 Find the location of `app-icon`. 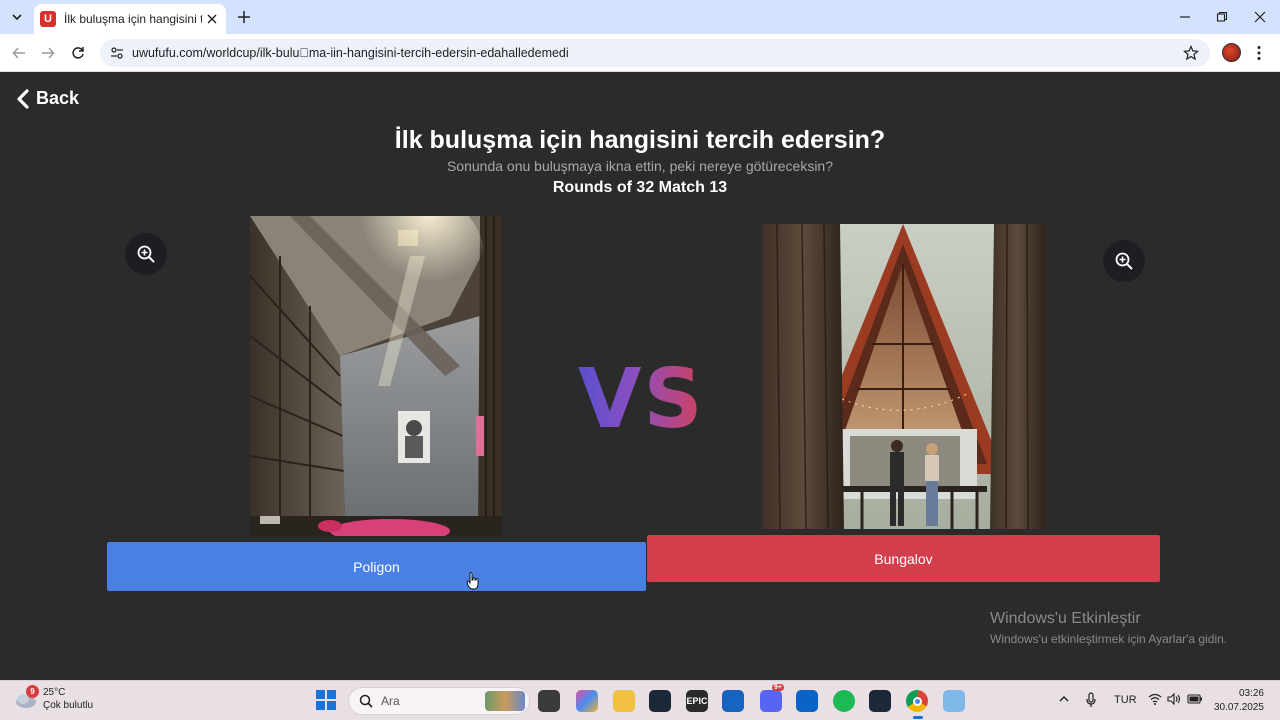

app-icon is located at coordinates (954, 701).